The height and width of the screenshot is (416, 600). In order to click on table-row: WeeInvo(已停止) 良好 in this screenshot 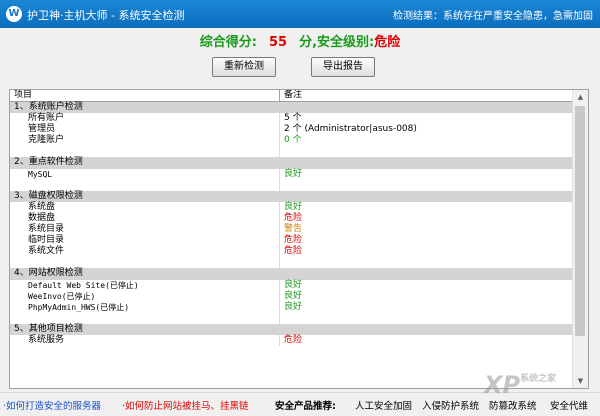, I will do `click(291, 296)`.